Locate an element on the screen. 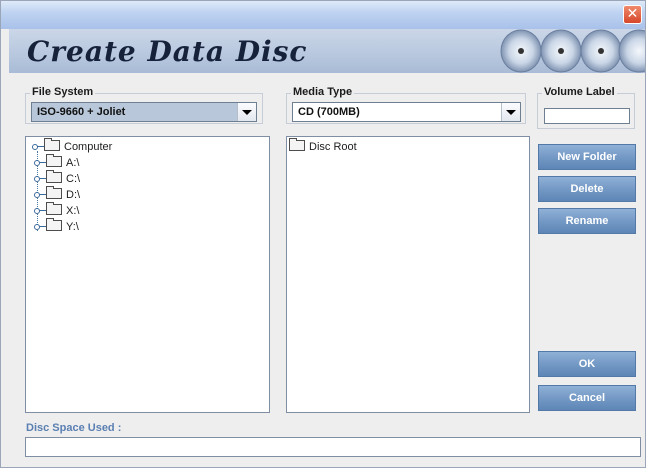 The height and width of the screenshot is (468, 646). tree-node-drive: C:\ is located at coordinates (57, 178).